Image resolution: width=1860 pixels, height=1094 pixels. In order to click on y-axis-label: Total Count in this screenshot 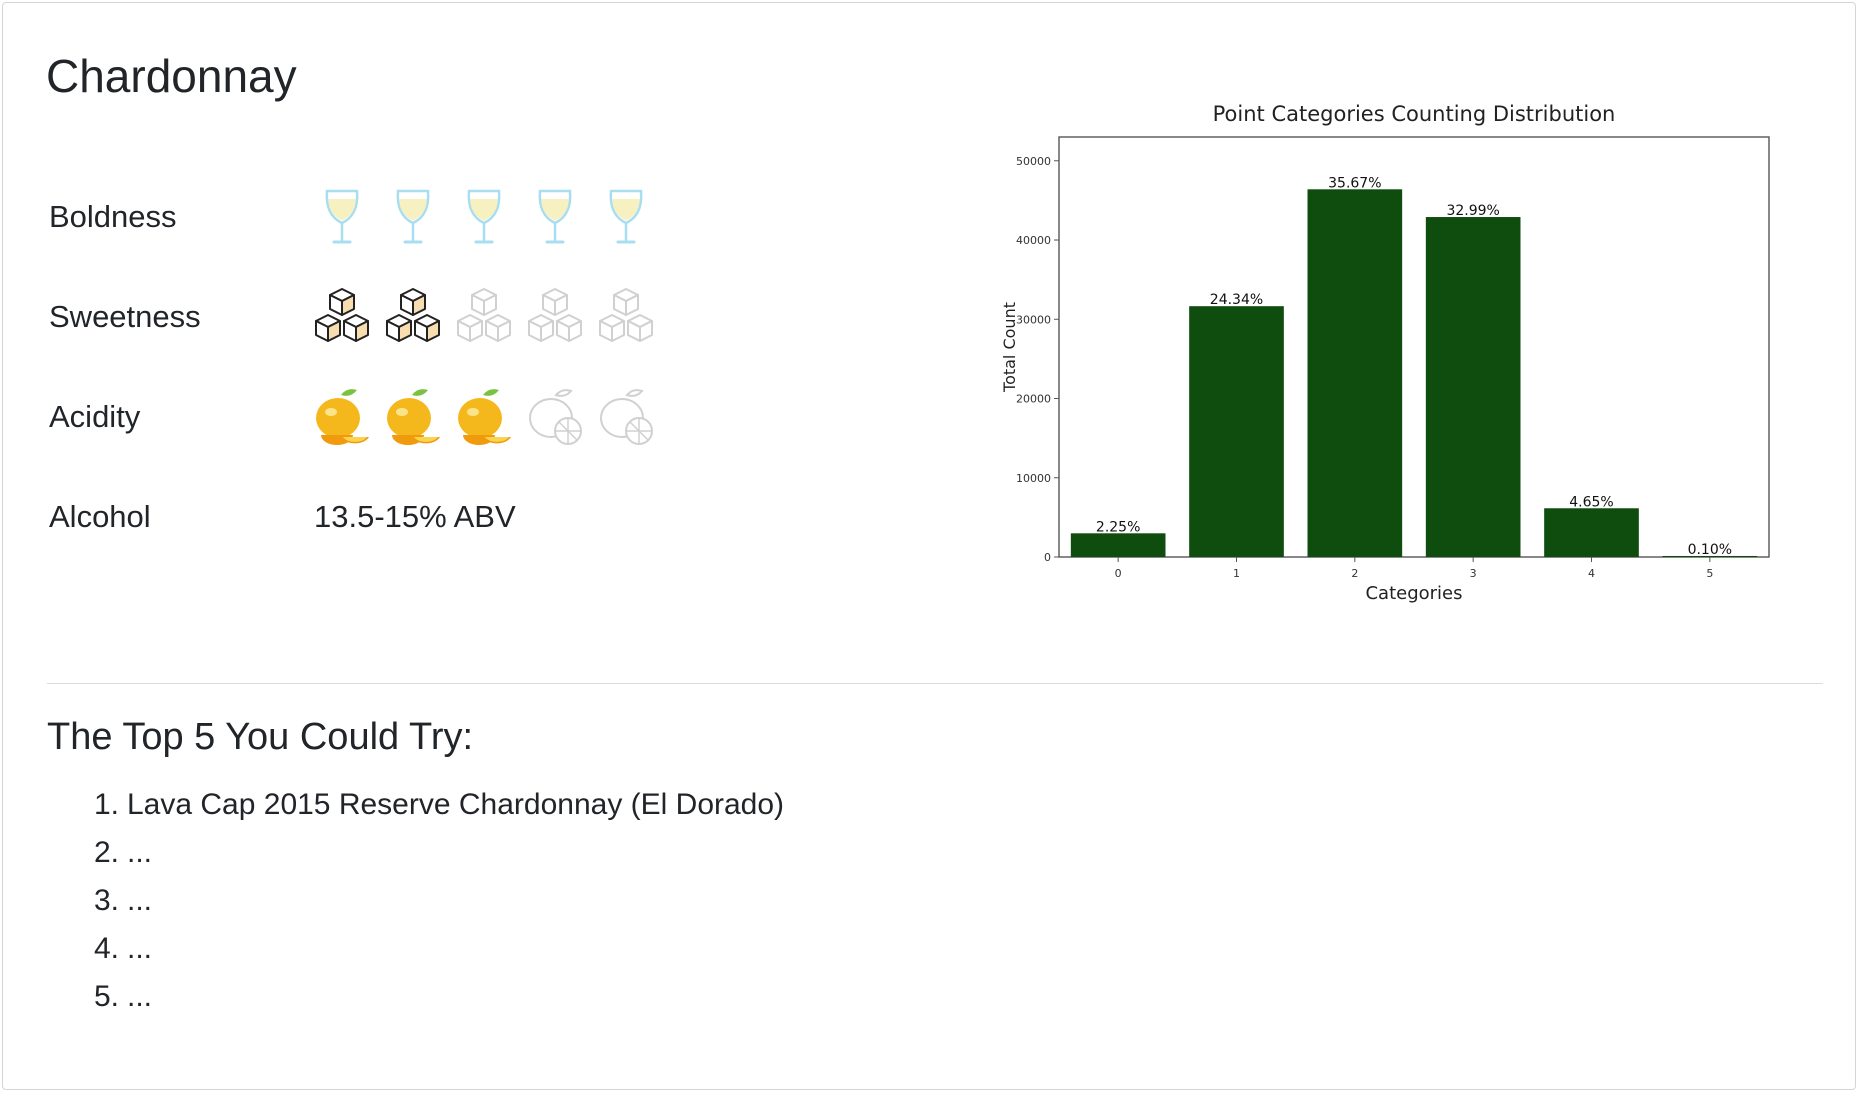, I will do `click(1009, 347)`.